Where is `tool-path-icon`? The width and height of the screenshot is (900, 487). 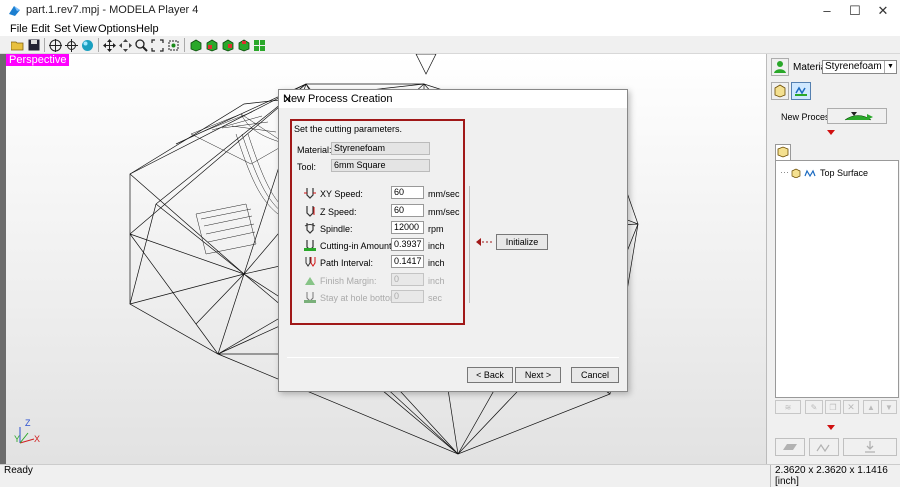 tool-path-icon is located at coordinates (801, 91).